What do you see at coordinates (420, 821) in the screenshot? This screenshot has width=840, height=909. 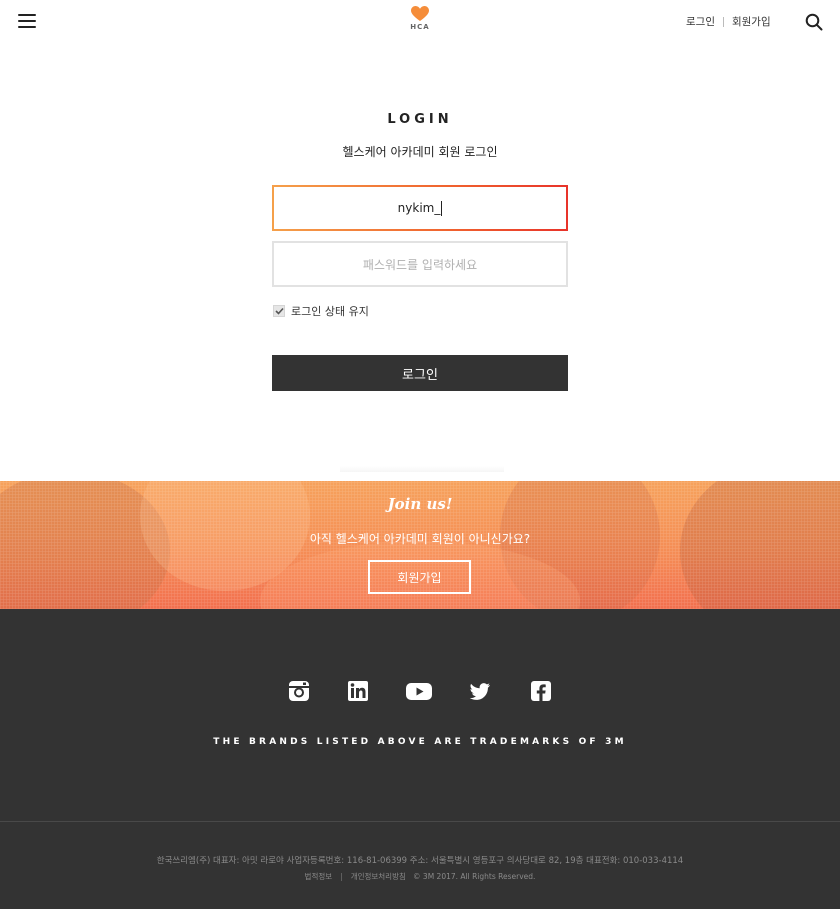 I see `footer-divider` at bounding box center [420, 821].